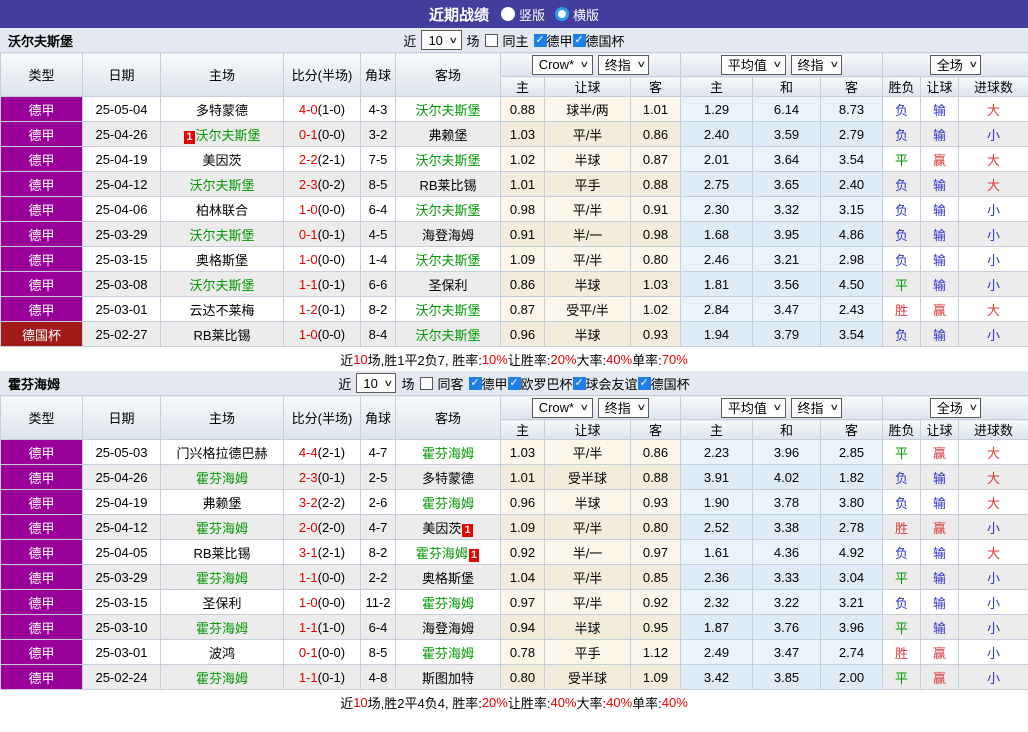  I want to click on odds-home-cell: 0.97, so click(522, 602).